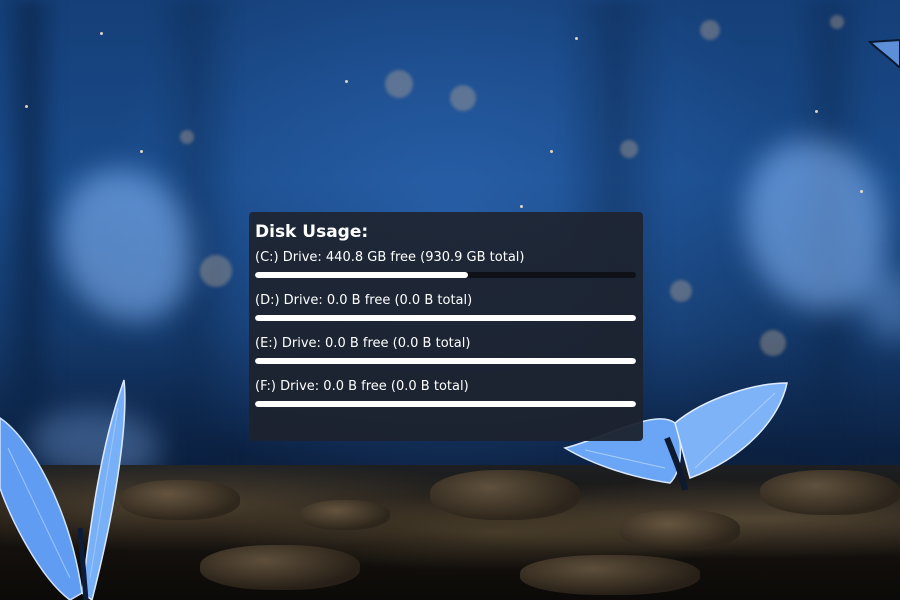 This screenshot has width=900, height=600. Describe the element at coordinates (363, 343) in the screenshot. I see `drive-label: (E:) Drive: 0.0 B free (0.0 B total)` at that location.